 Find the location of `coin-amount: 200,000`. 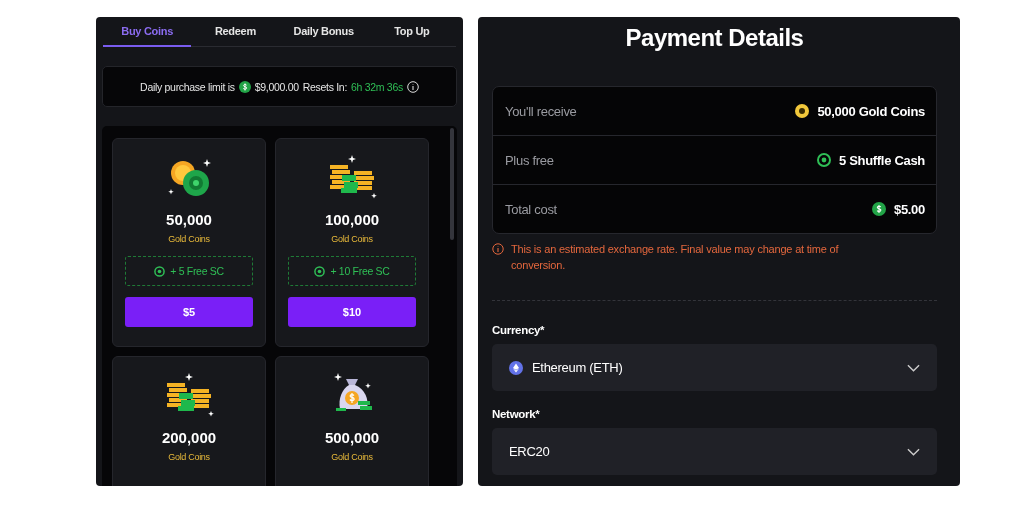

coin-amount: 200,000 is located at coordinates (189, 437).